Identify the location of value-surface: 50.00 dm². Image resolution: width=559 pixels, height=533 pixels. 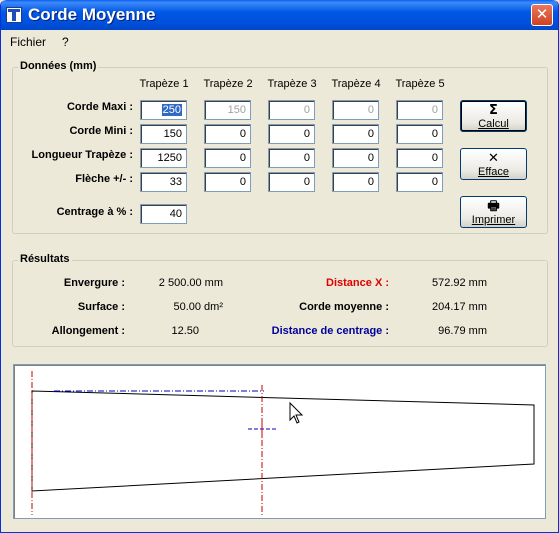
(198, 307).